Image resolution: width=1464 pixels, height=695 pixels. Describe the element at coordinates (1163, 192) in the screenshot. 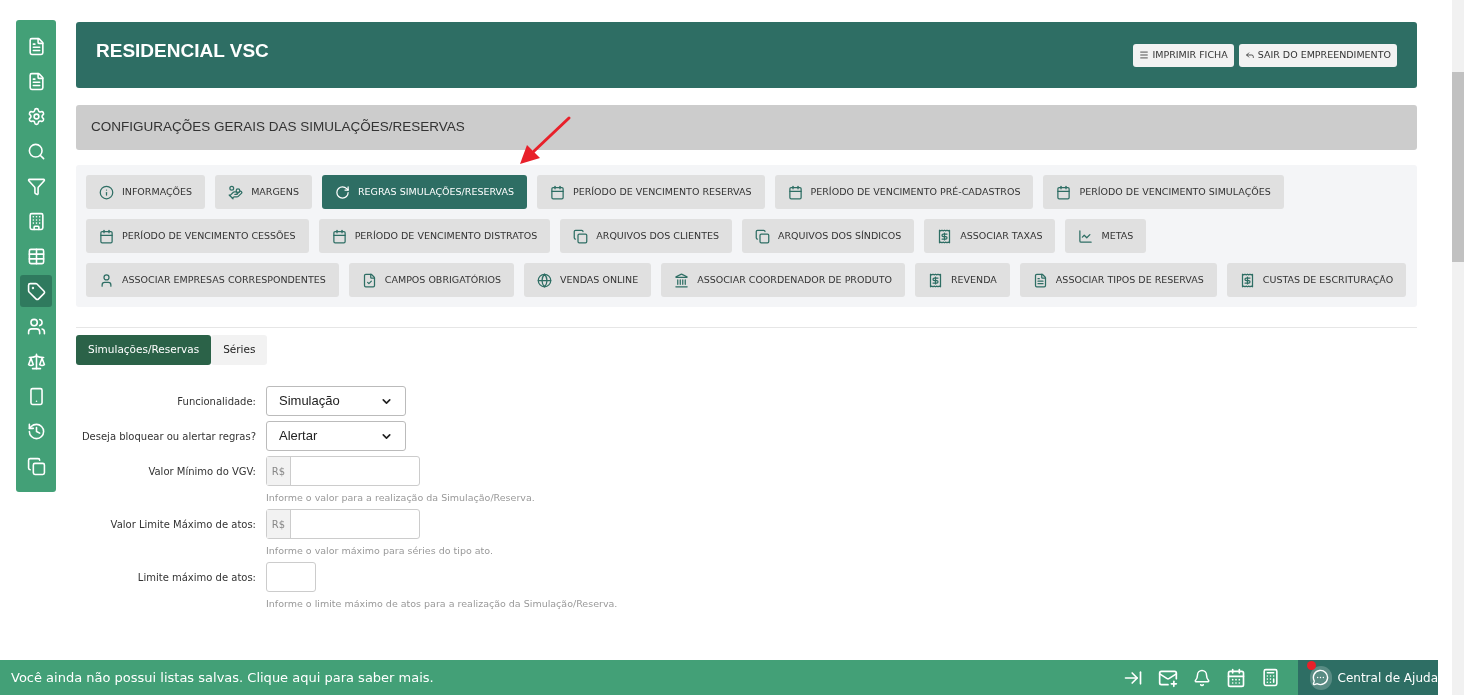

I see `menu-button: PERÍODO DE VENCIMENTO SIMULAÇÕES` at that location.